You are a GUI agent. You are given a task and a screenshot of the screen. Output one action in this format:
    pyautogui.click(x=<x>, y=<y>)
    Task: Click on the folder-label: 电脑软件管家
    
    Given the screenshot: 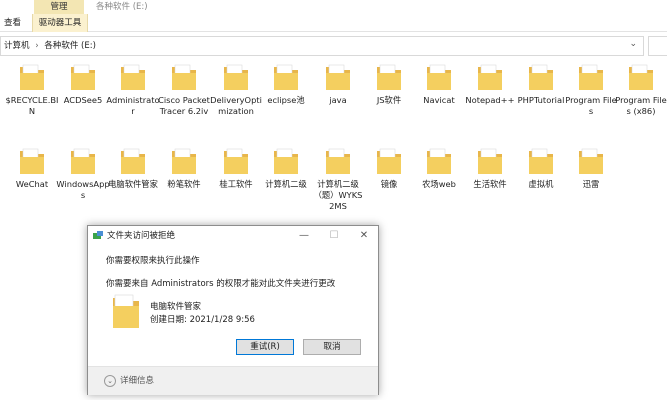 What is the action you would take?
    pyautogui.click(x=133, y=184)
    